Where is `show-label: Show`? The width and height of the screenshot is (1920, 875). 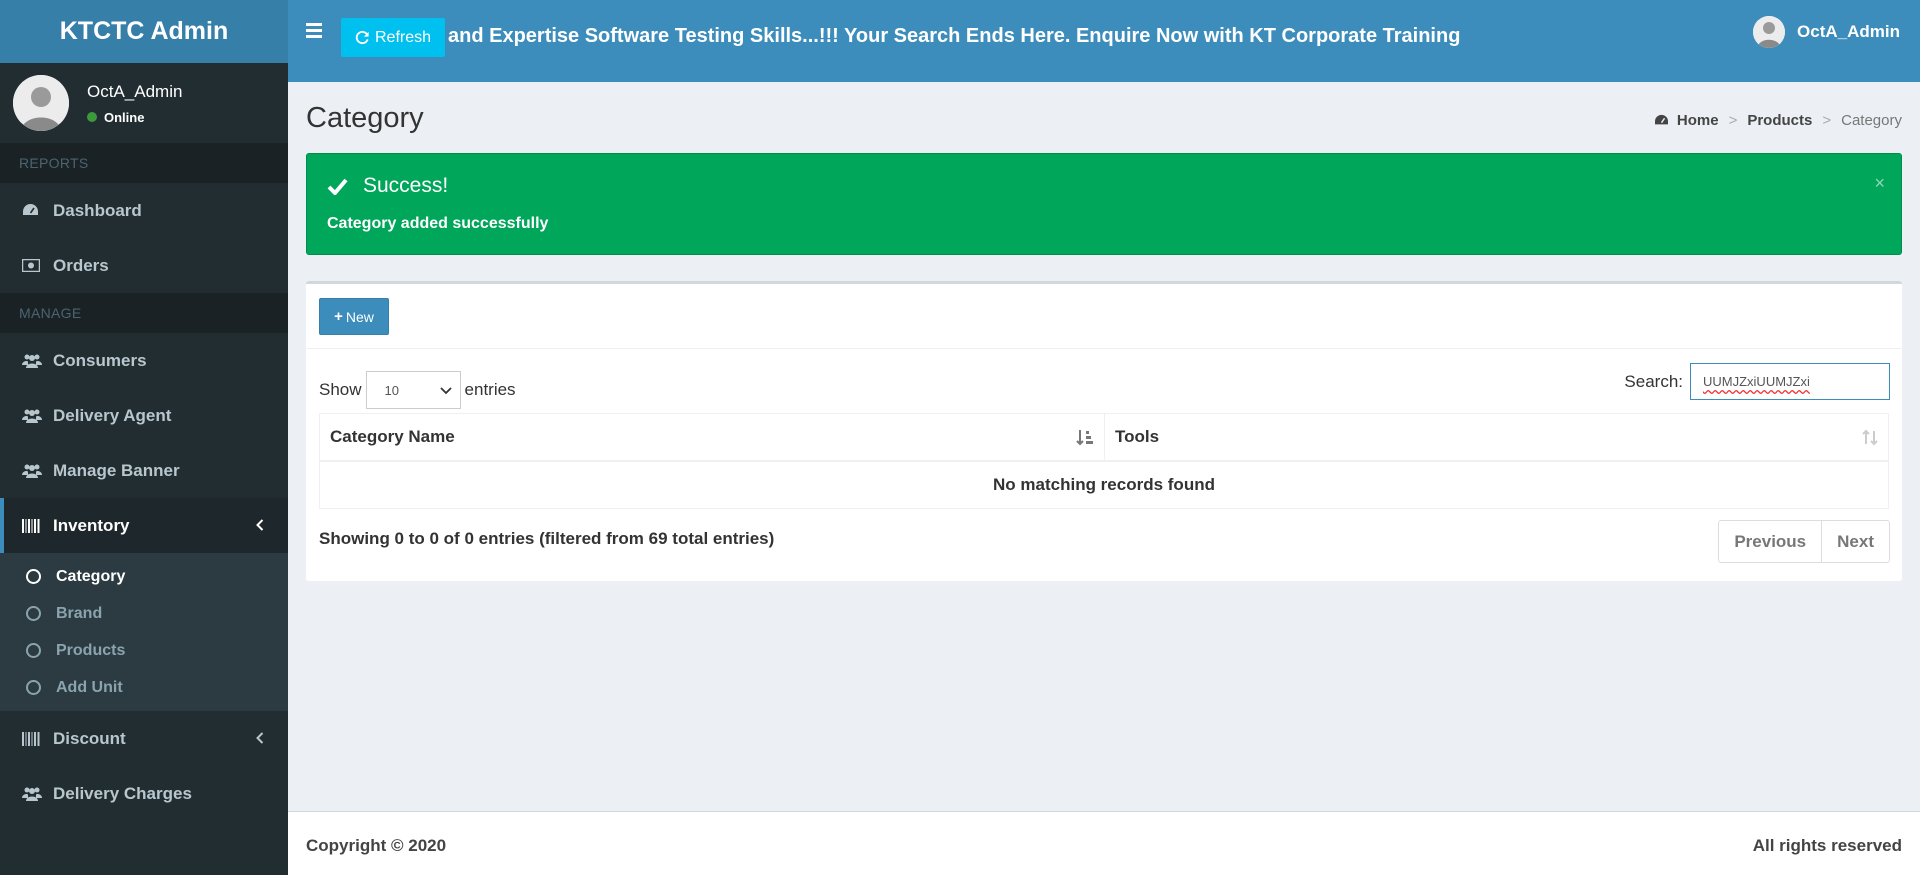
show-label: Show is located at coordinates (340, 389).